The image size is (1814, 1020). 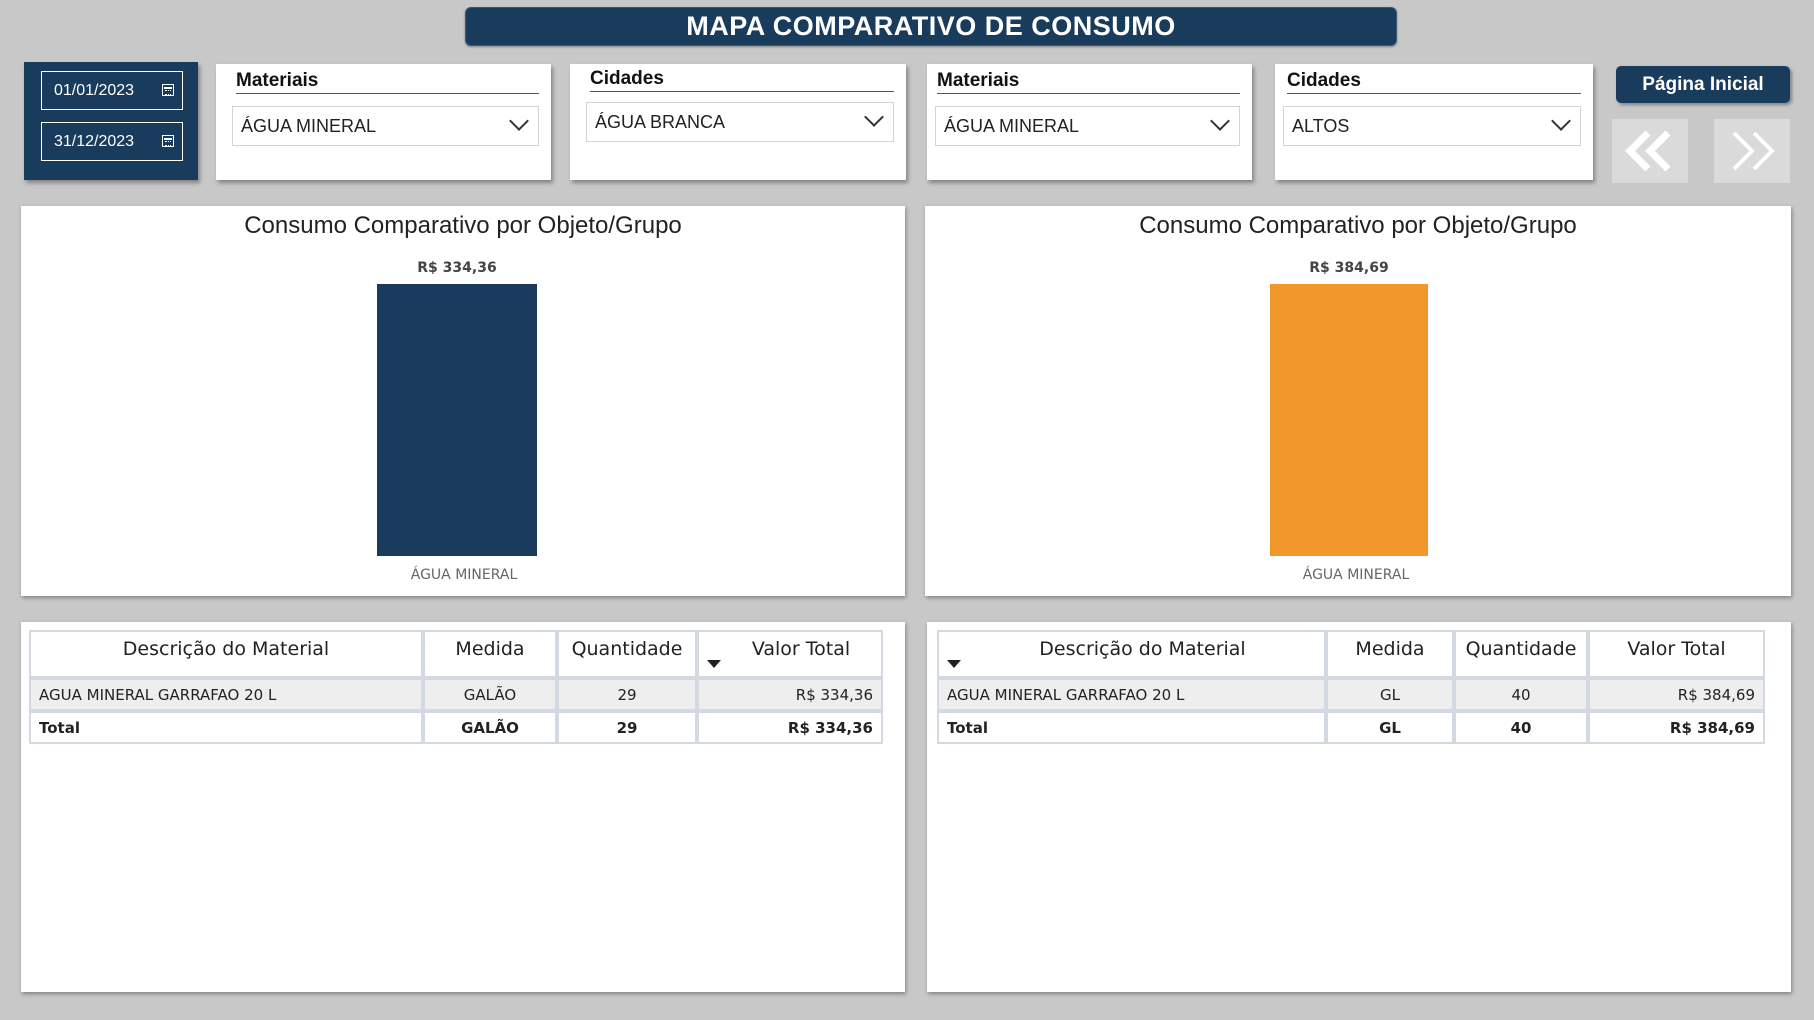 I want to click on date-range-panel: 01/01/2023 31/12/2023, so click(x=111, y=121).